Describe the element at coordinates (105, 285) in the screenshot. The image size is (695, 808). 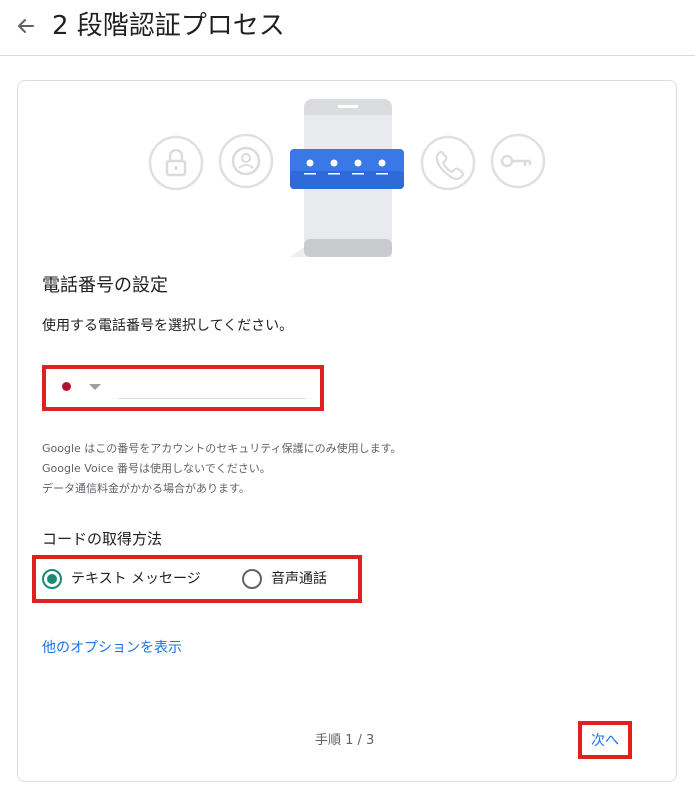
I see `section-title: 電話番号の設定` at that location.